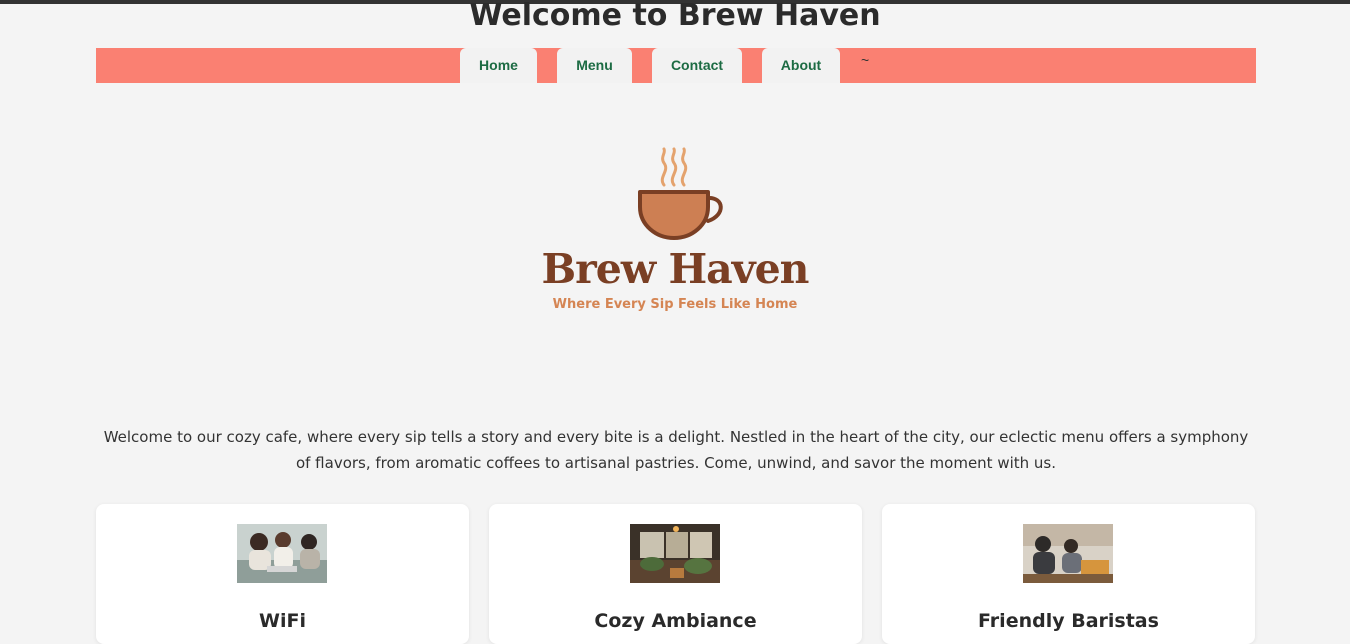 This screenshot has width=1350, height=644. I want to click on page-title: Welcome to Brew Haven, so click(675, 16).